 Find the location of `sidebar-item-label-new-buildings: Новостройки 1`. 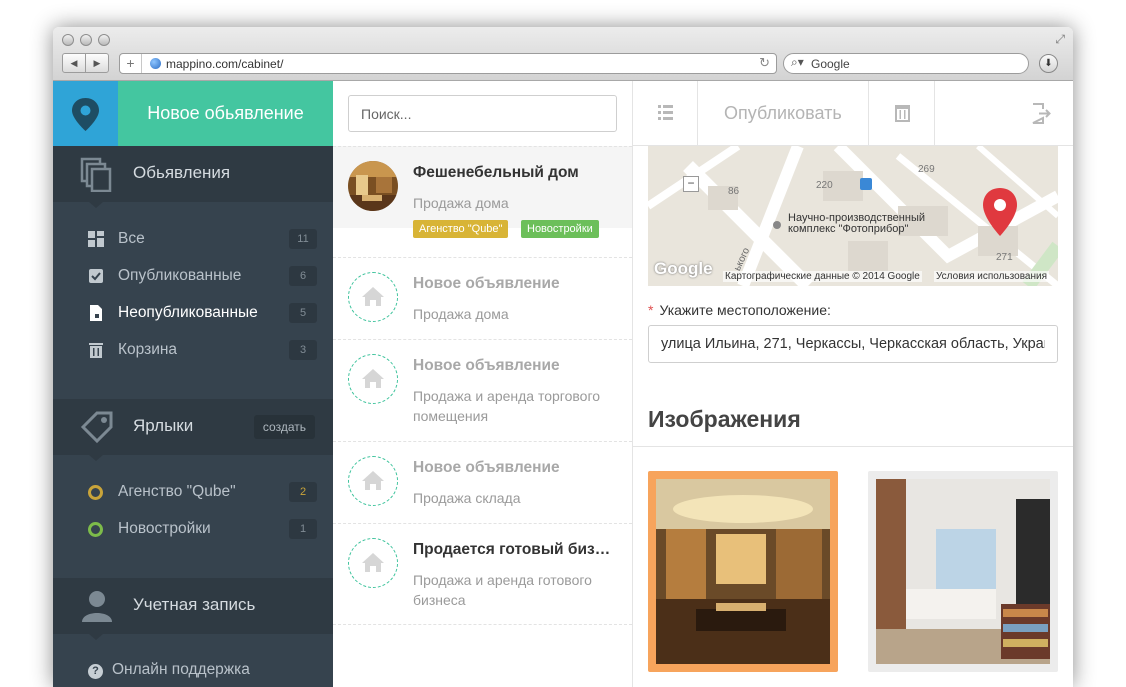

sidebar-item-label-new-buildings: Новостройки 1 is located at coordinates (193, 529).